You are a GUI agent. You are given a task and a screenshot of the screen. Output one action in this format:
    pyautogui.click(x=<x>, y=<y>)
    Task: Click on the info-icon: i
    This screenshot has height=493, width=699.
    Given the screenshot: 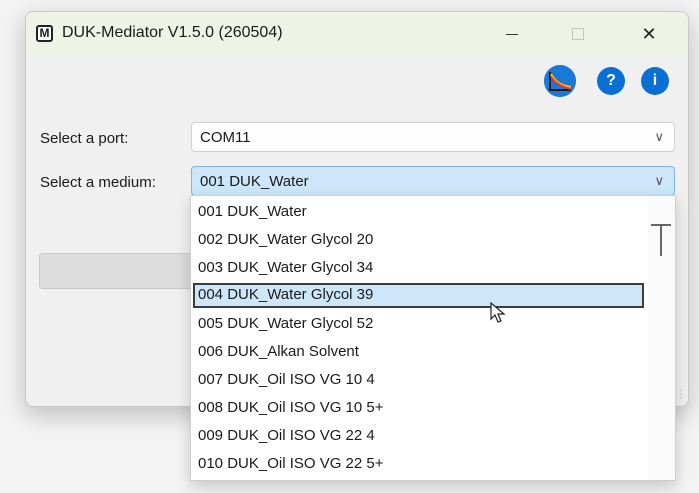 What is the action you would take?
    pyautogui.click(x=655, y=80)
    